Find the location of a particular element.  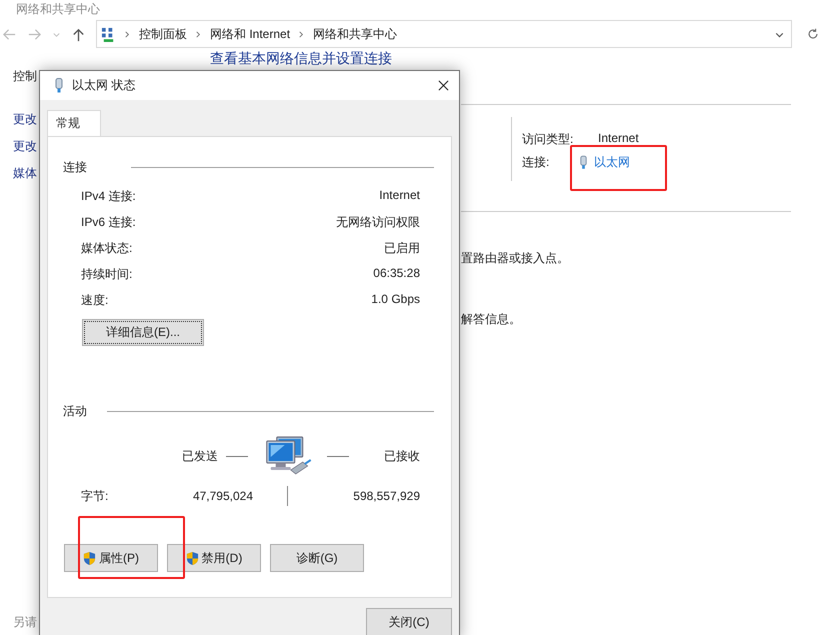

field-label: 速度: is located at coordinates (94, 299).